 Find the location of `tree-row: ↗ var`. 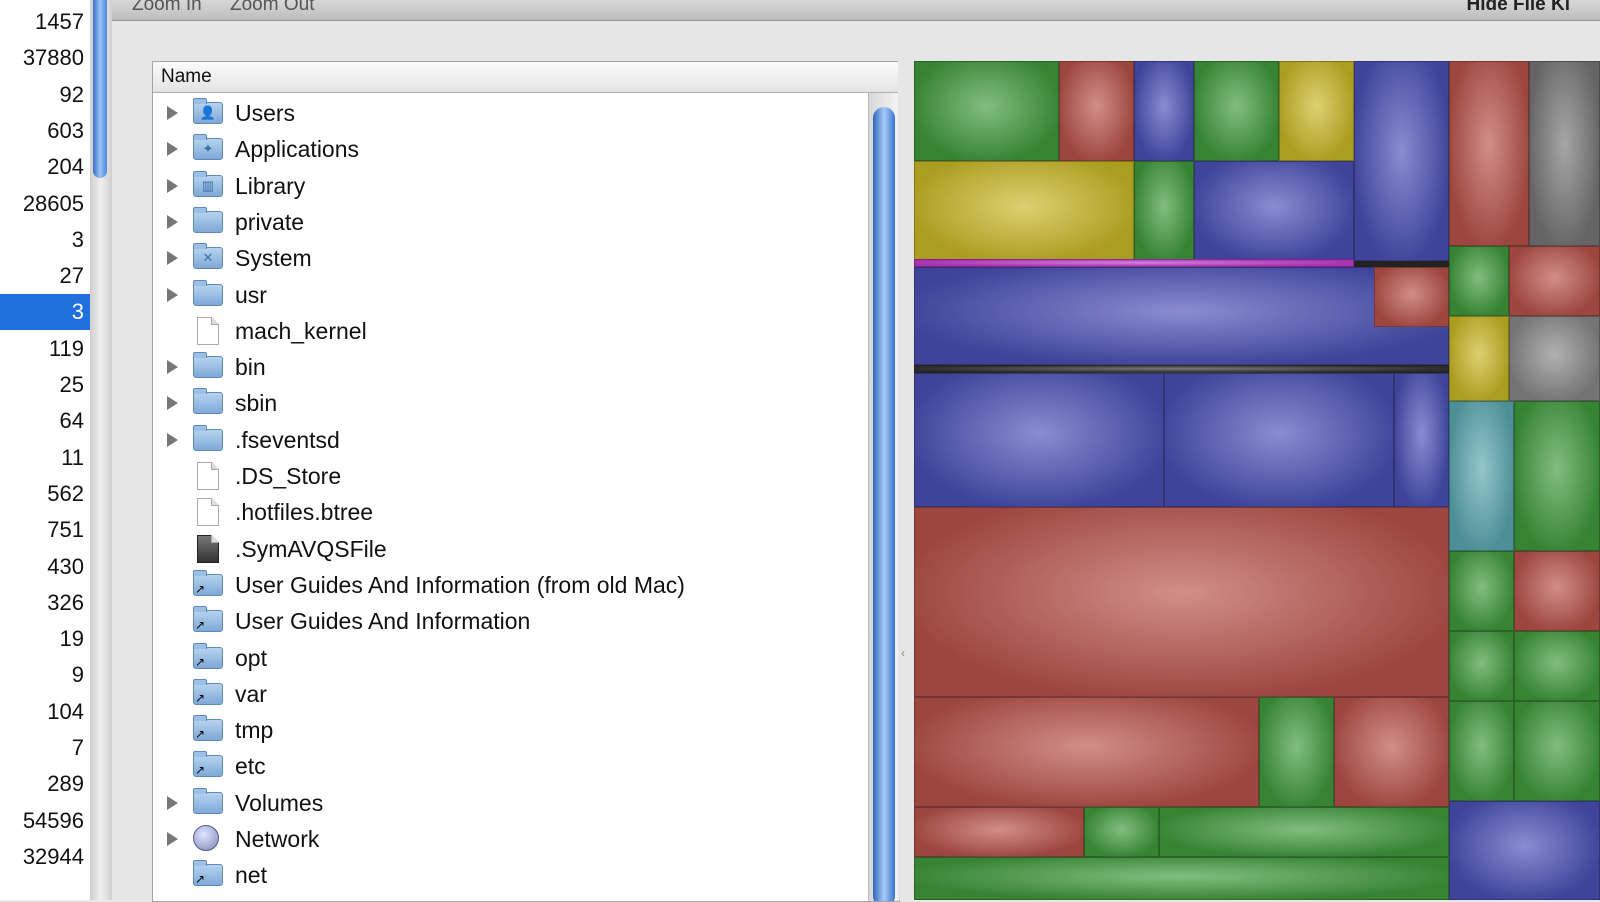

tree-row: ↗ var is located at coordinates (510, 694).